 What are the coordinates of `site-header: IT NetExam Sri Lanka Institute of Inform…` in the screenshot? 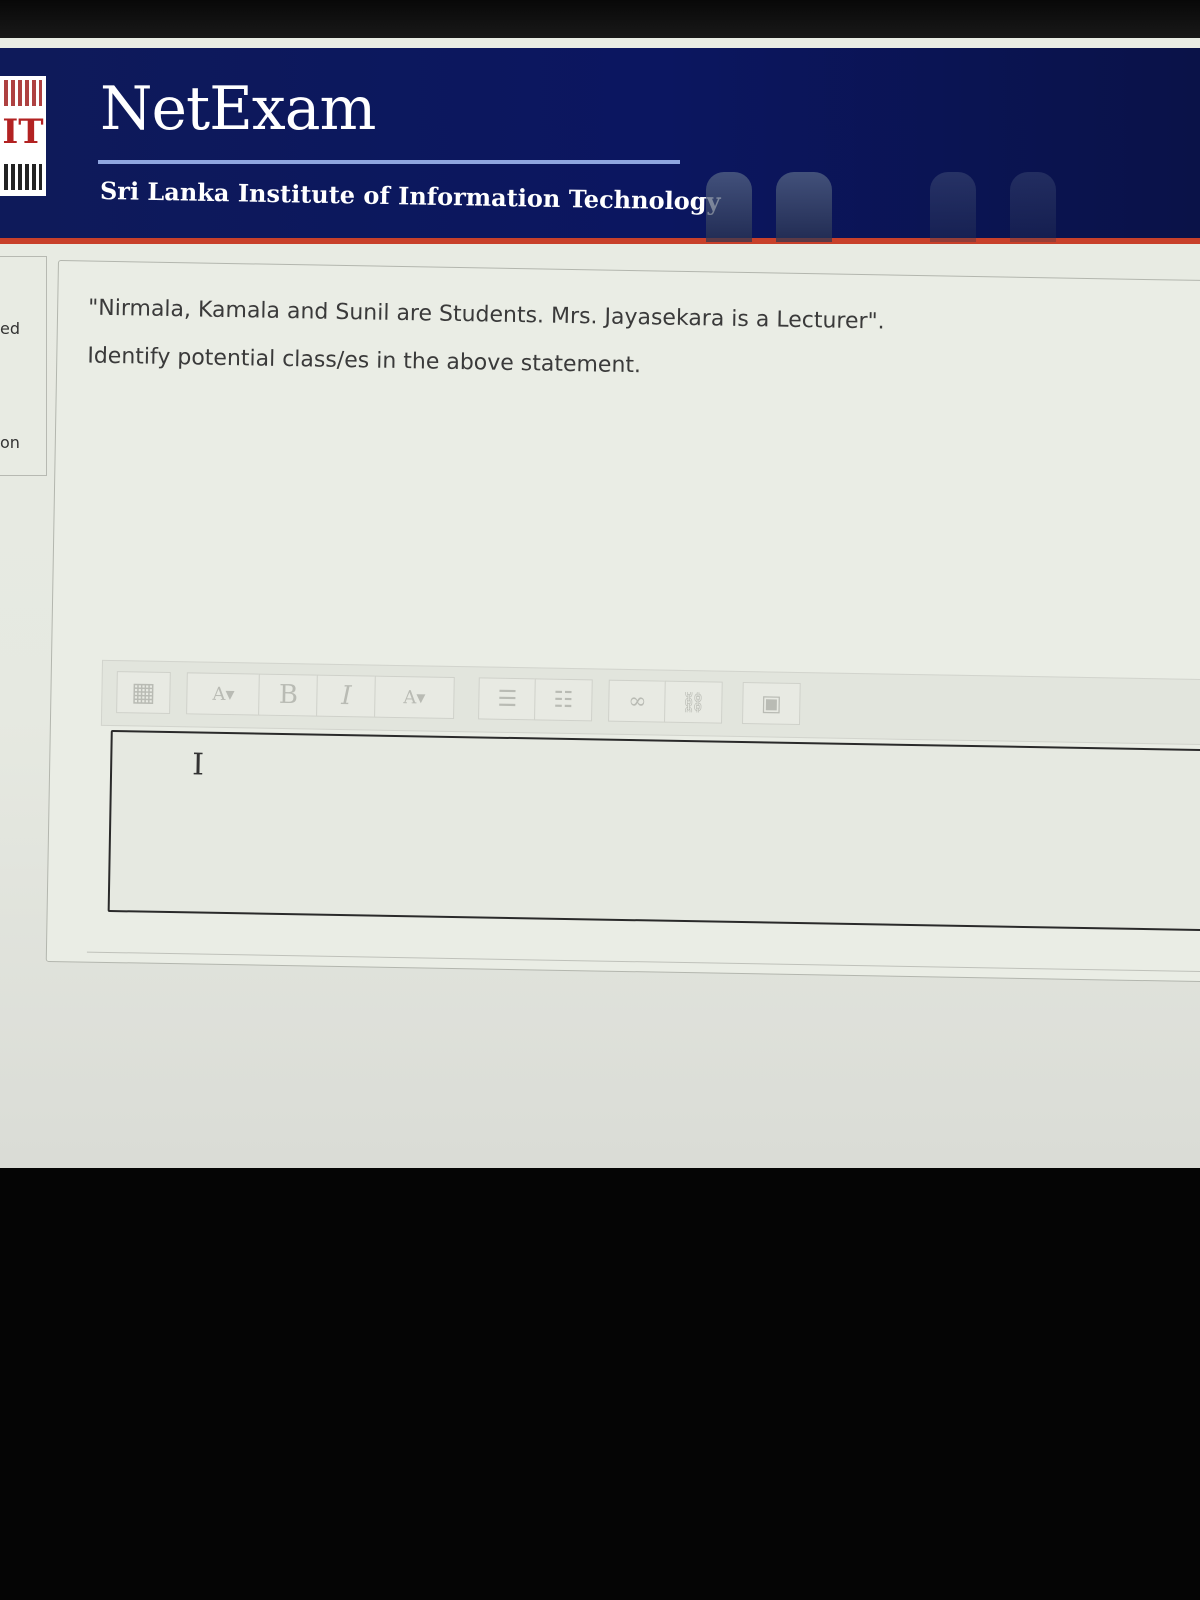 It's located at (600, 146).